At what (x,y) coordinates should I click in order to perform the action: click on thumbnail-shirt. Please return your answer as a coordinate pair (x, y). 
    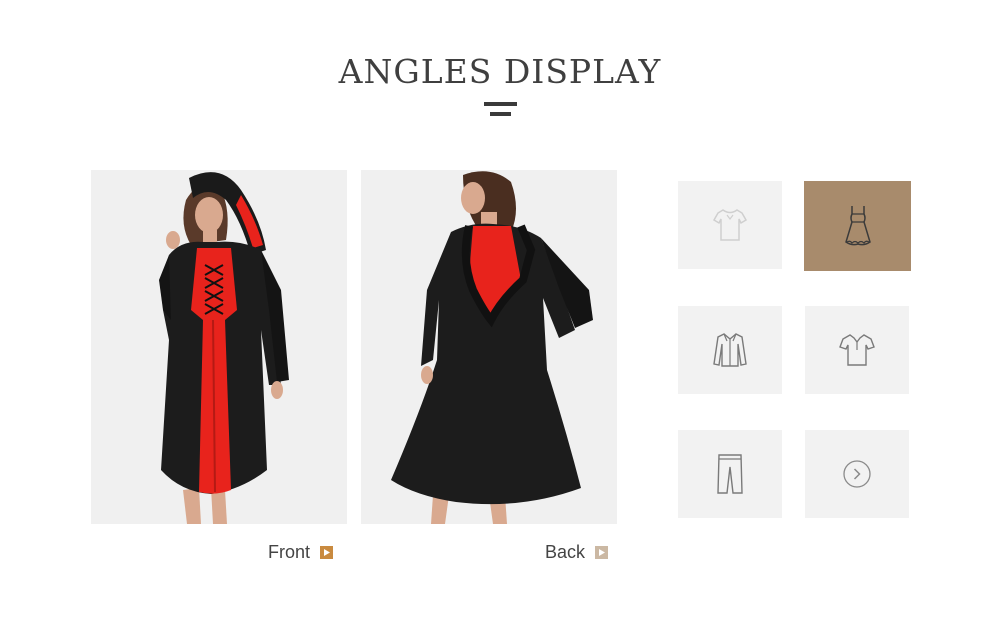
    Looking at the image, I should click on (730, 350).